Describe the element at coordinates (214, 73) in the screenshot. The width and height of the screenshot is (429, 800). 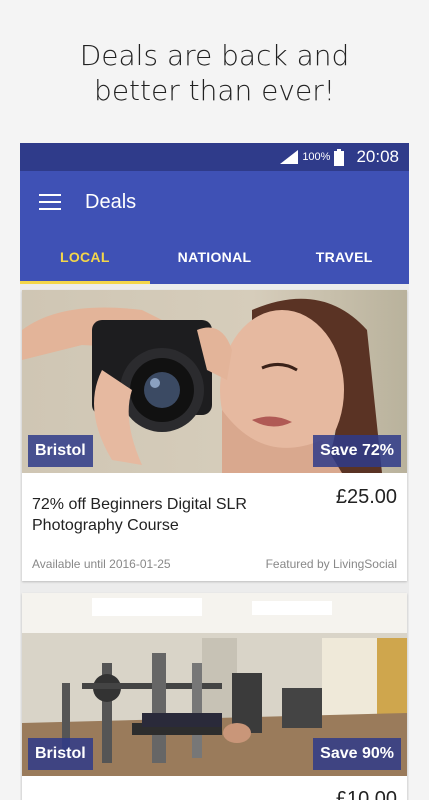
I see `promo-headline: Deals are back and better than ever!` at that location.